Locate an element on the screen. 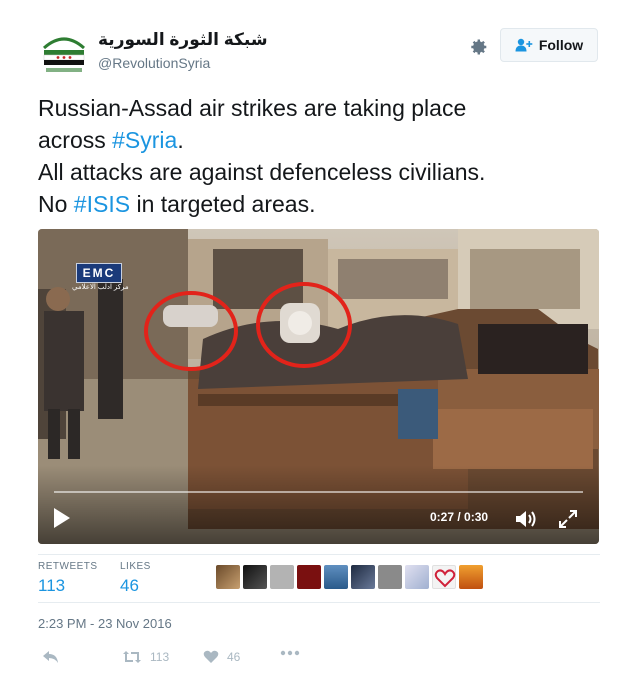 This screenshot has height=691, width=638. follow-button: Follow is located at coordinates (549, 45).